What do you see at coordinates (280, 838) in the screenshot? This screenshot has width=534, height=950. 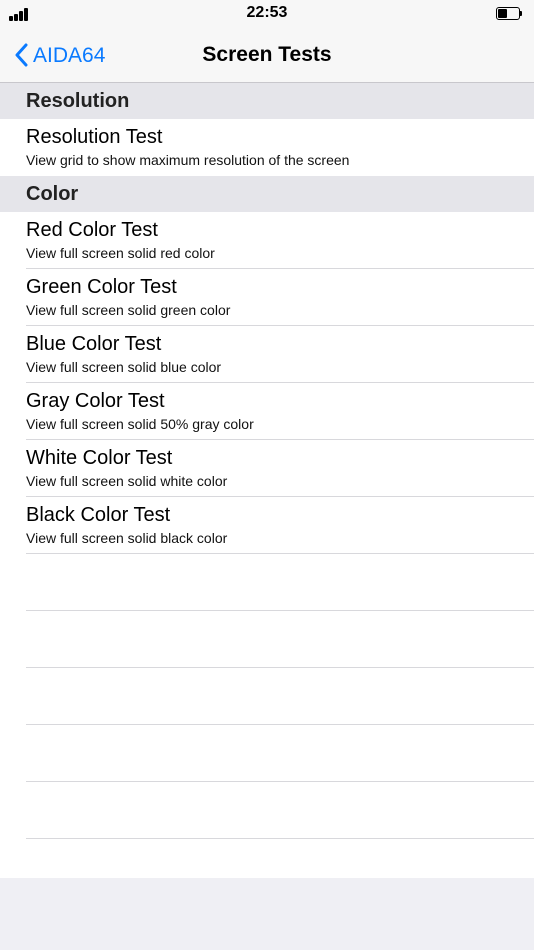 I see `row-separator` at bounding box center [280, 838].